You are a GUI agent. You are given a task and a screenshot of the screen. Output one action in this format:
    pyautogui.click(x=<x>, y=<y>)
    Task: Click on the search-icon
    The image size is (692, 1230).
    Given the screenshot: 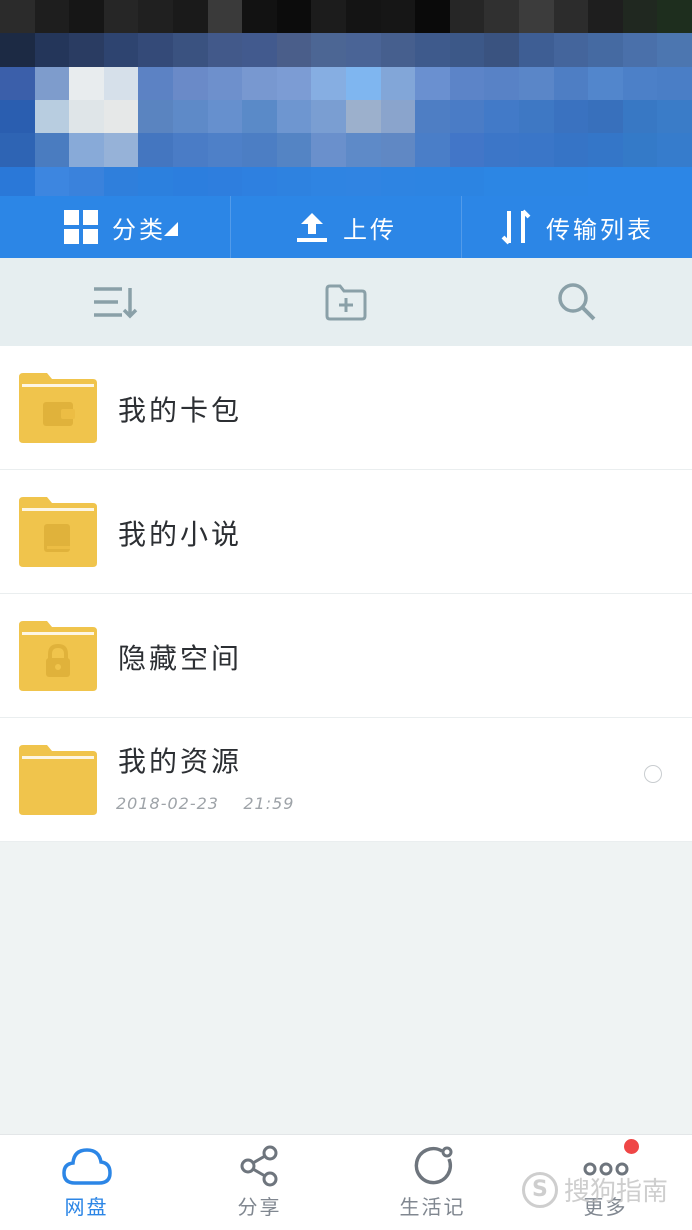 What is the action you would take?
    pyautogui.click(x=576, y=302)
    